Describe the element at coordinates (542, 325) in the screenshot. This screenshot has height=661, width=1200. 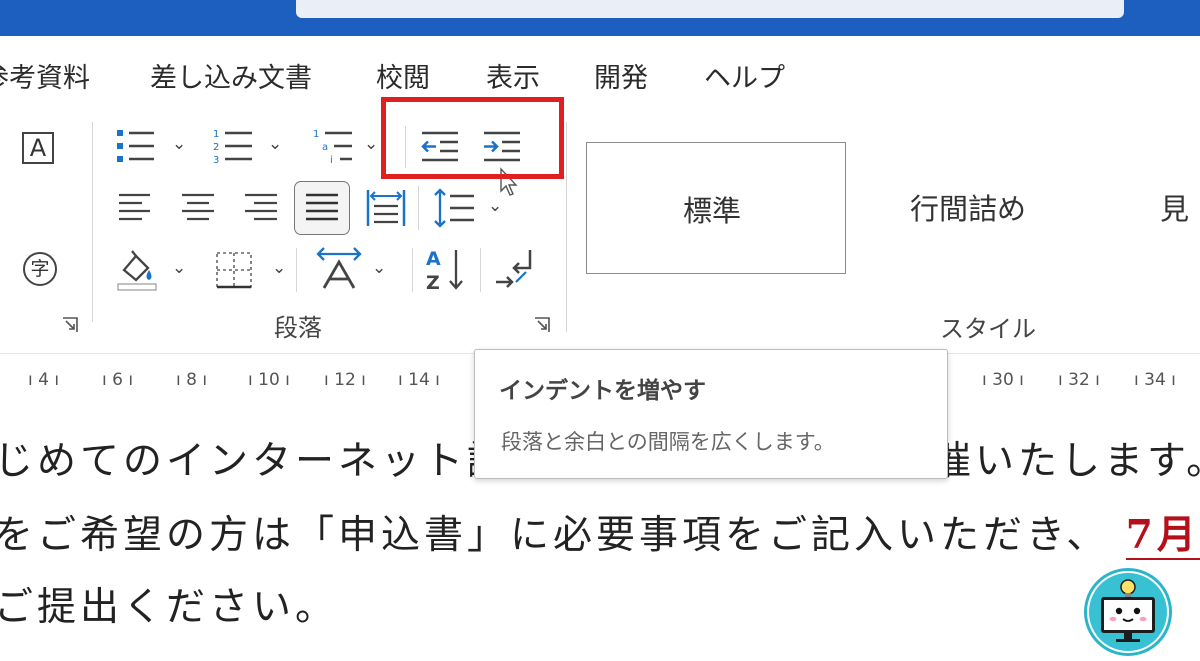
I see `paragraph-dialog-launcher-icon` at that location.